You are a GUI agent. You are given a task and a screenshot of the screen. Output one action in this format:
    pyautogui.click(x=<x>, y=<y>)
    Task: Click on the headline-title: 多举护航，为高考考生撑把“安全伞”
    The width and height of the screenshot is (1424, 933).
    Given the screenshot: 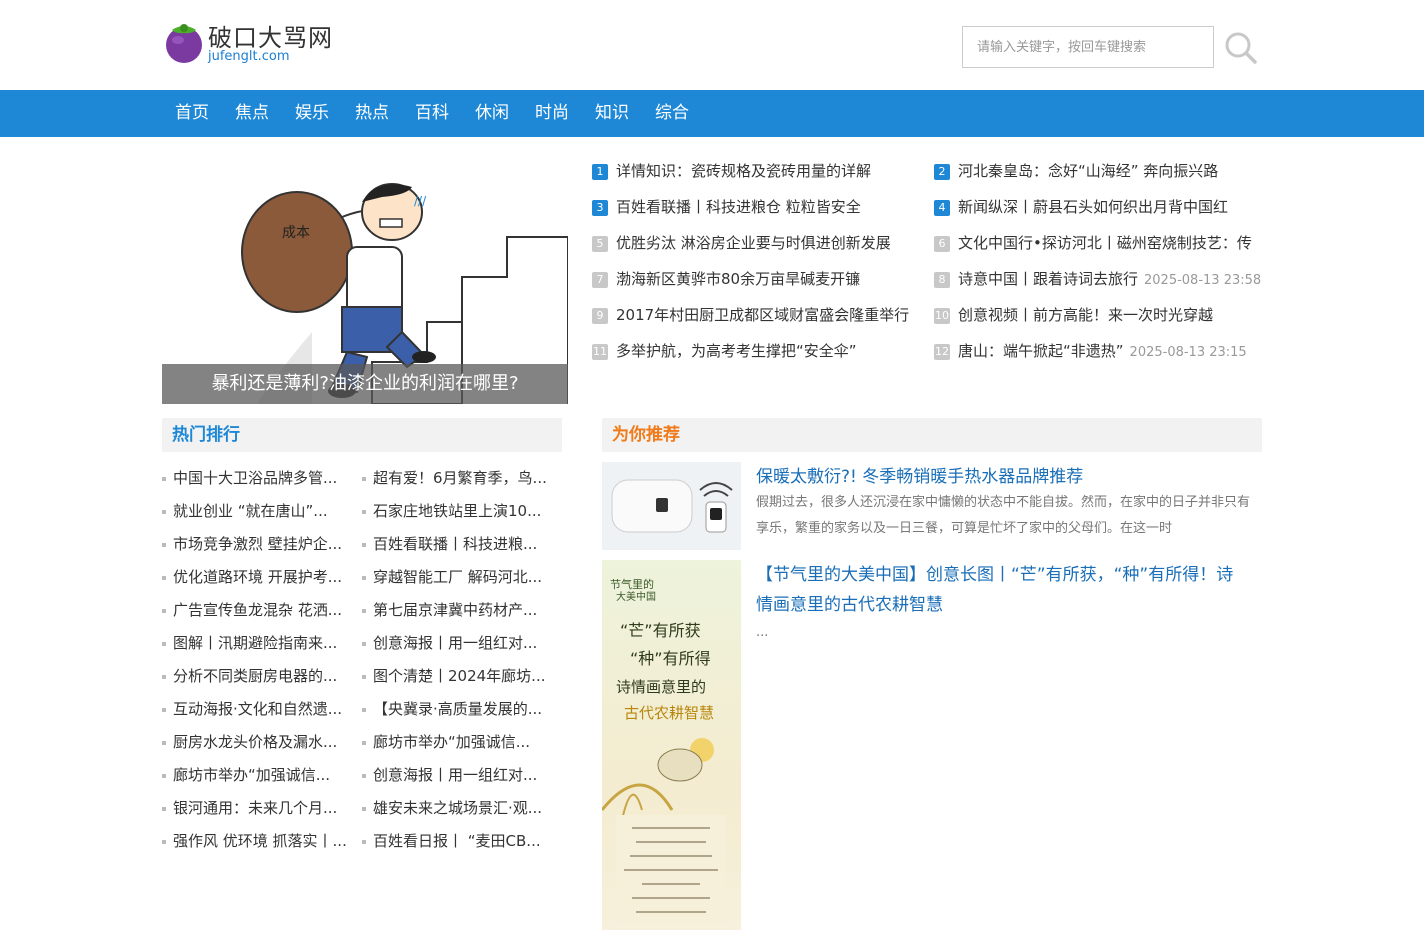 What is the action you would take?
    pyautogui.click(x=736, y=351)
    